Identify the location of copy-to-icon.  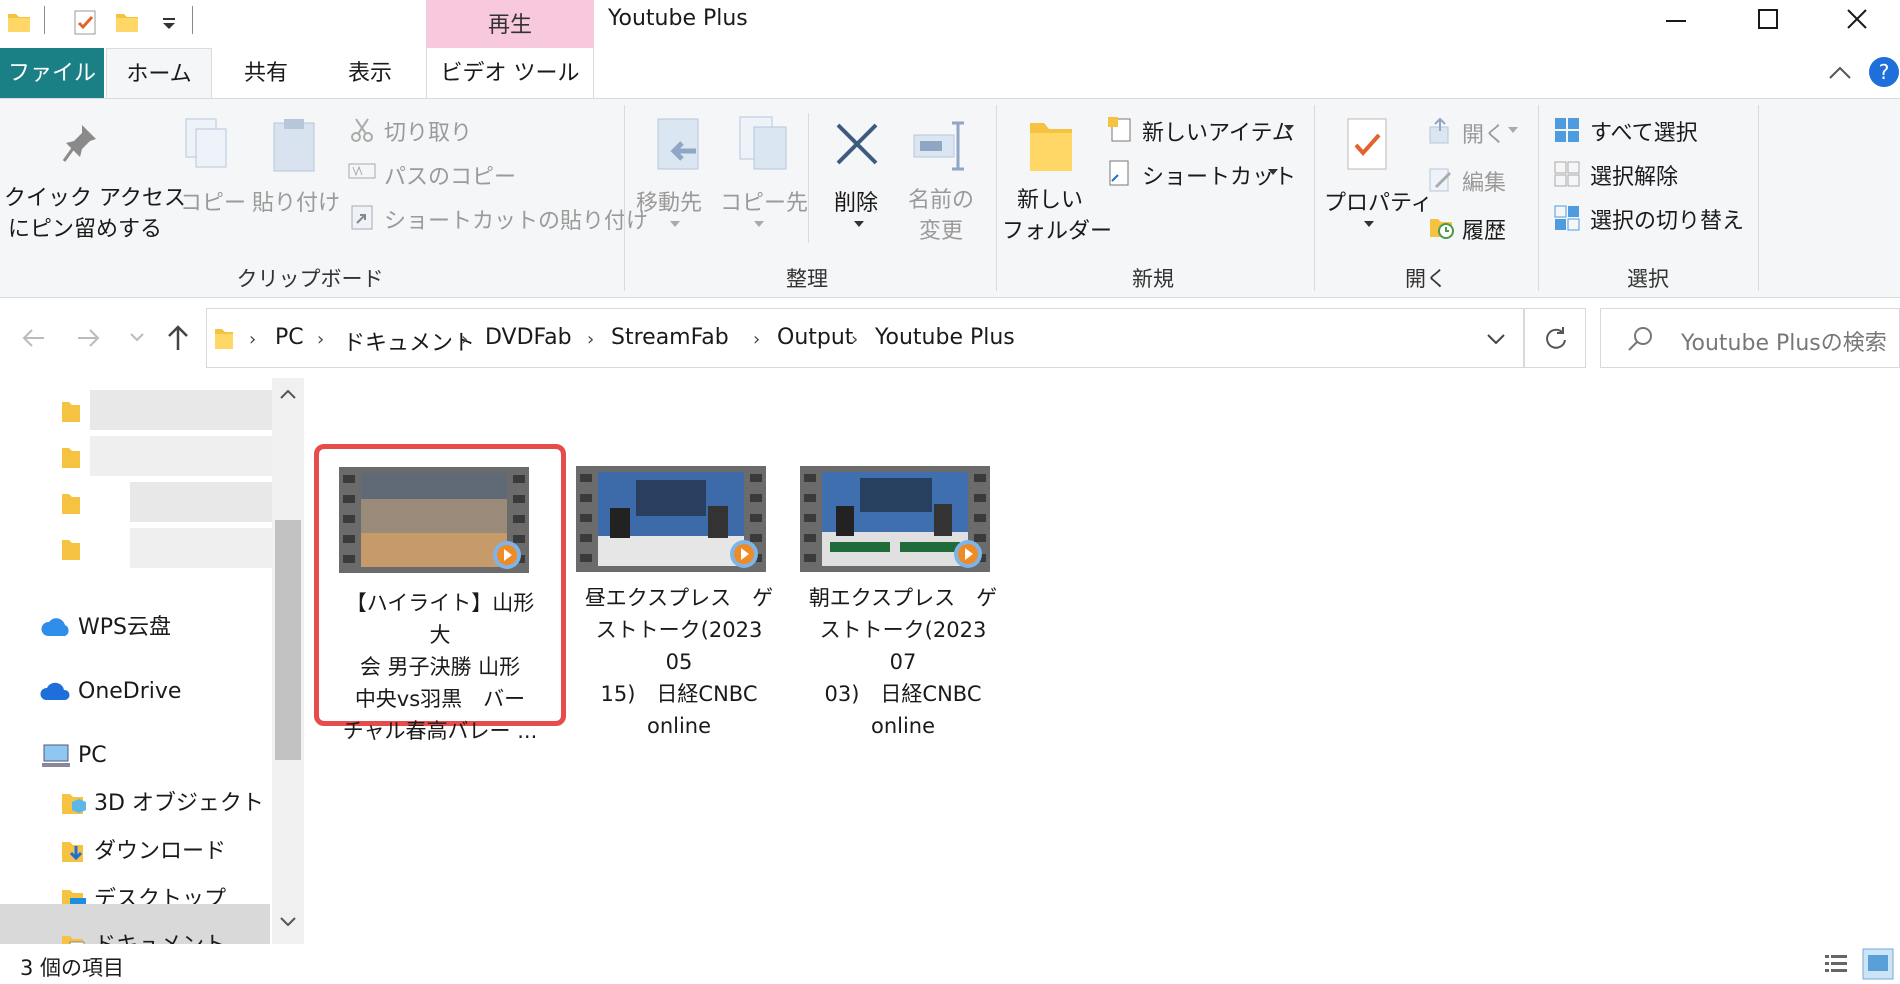
(763, 143).